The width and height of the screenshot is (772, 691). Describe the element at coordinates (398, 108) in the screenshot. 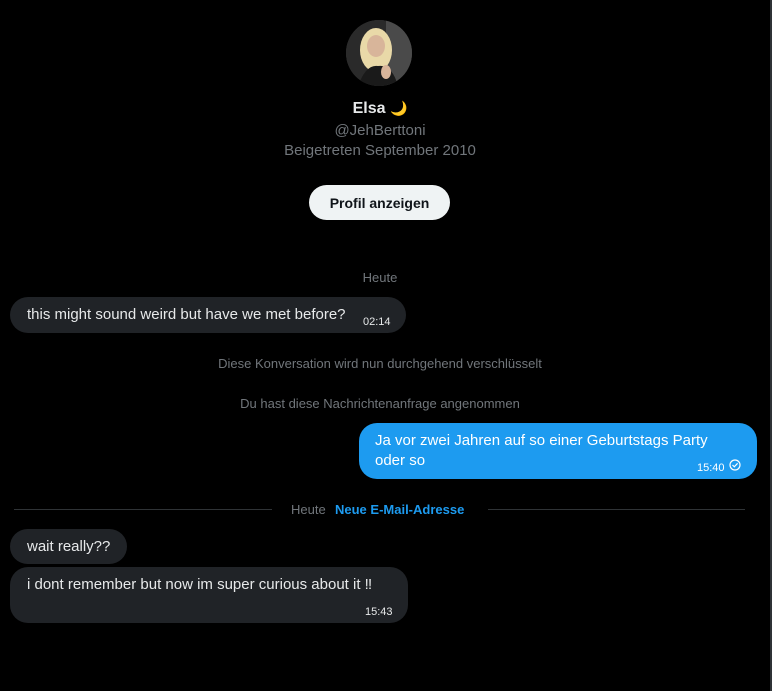

I see `moon-icon: 🌙` at that location.